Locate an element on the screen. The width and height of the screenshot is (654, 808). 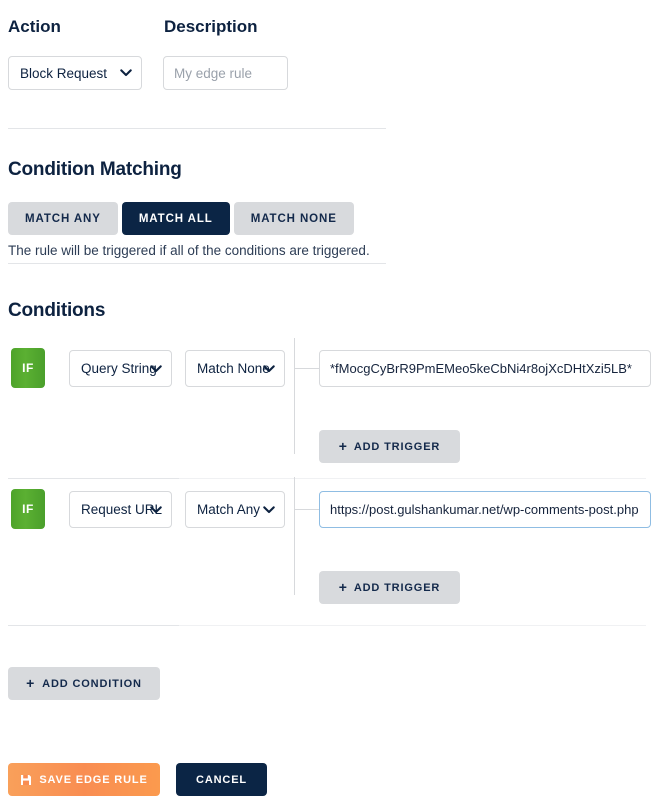
condition-variable-select: Query String is located at coordinates (120, 368).